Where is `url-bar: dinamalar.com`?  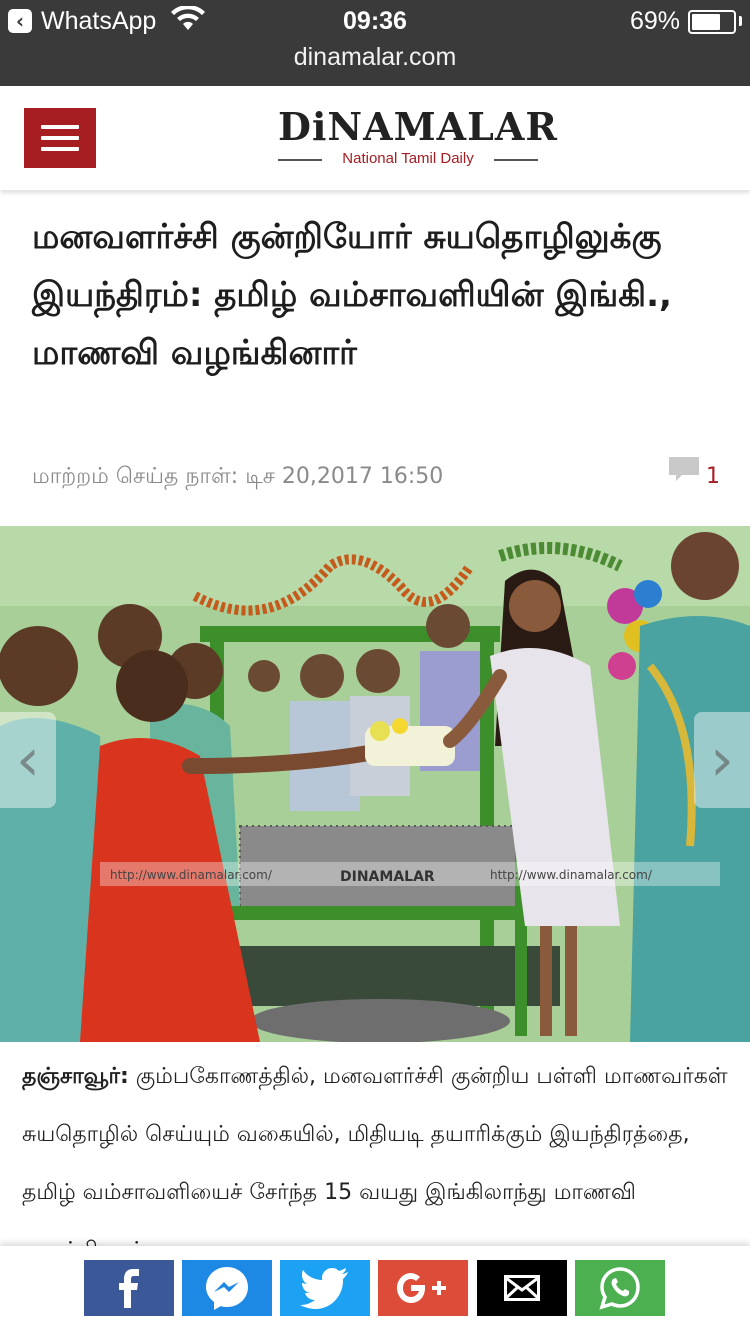 url-bar: dinamalar.com is located at coordinates (375, 57).